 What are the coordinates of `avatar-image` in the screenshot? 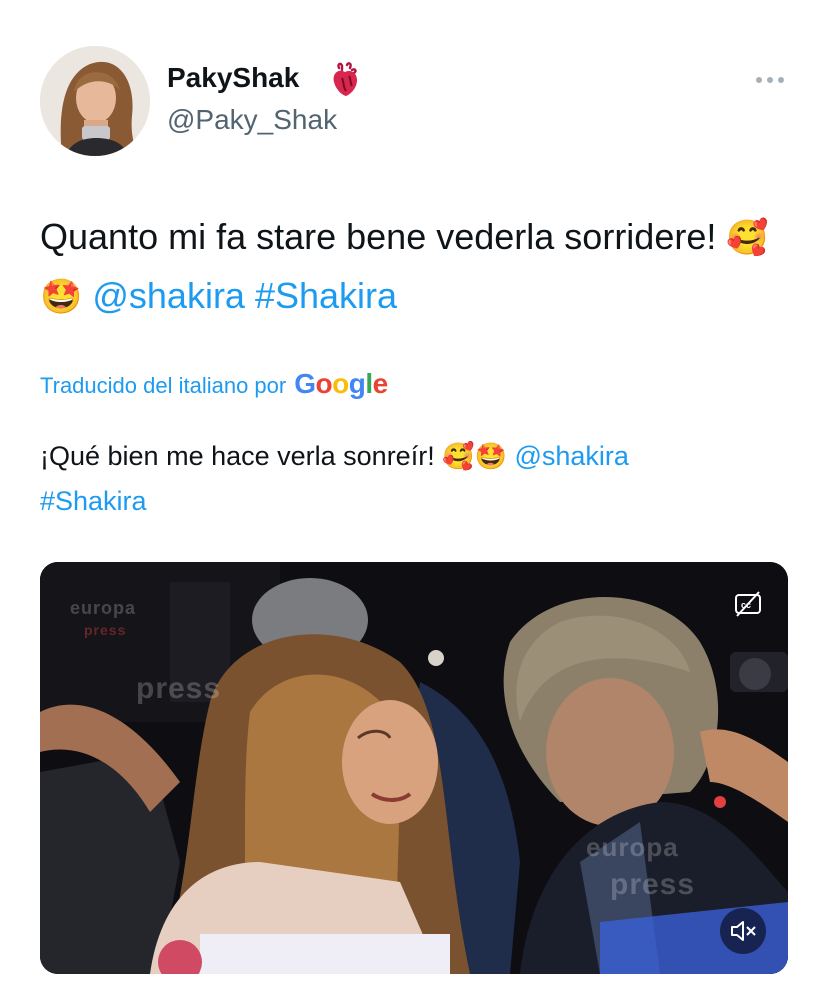 It's located at (95, 101).